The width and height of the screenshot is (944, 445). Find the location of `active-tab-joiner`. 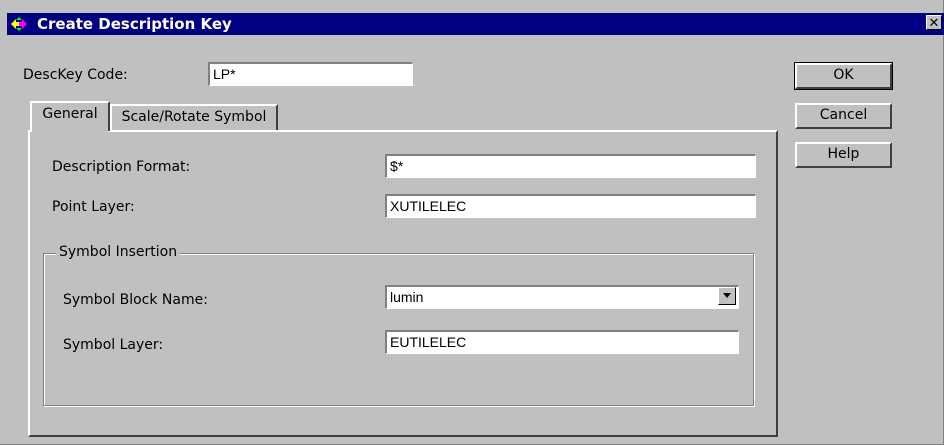

active-tab-joiner is located at coordinates (70, 131).